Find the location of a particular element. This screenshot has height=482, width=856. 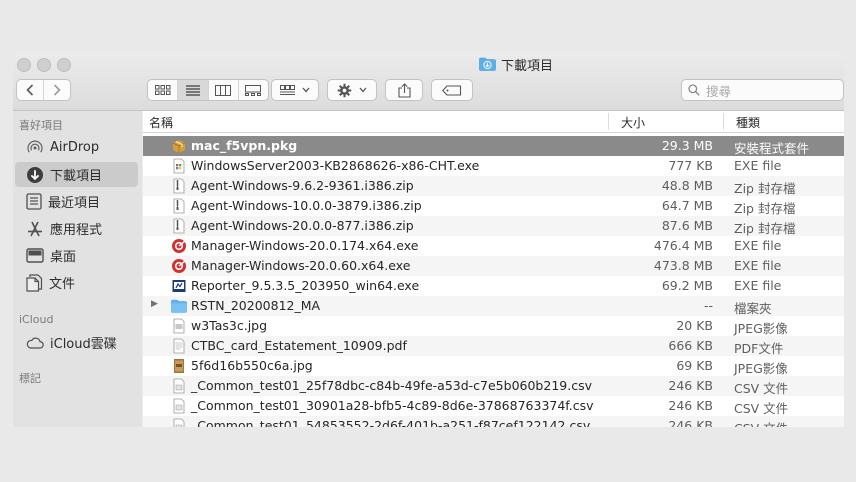

close-window-button is located at coordinates (24, 65).